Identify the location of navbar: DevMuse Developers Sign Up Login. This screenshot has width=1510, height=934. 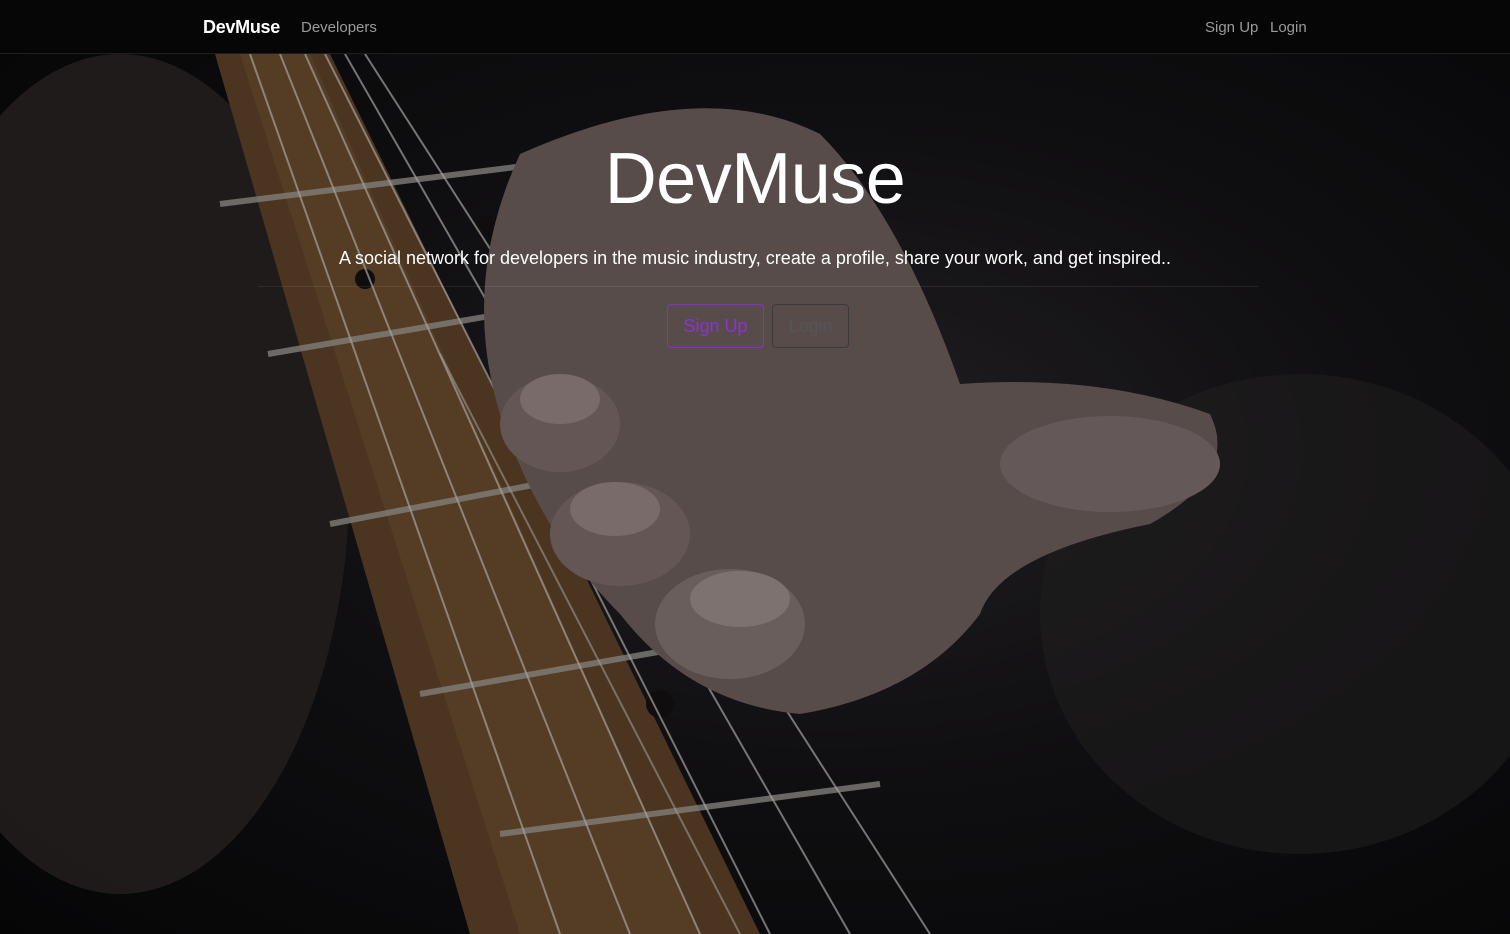
(755, 27).